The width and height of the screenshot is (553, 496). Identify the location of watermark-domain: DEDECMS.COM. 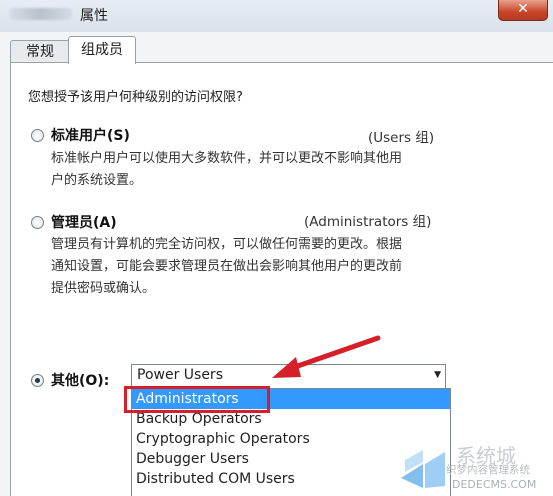
(494, 484).